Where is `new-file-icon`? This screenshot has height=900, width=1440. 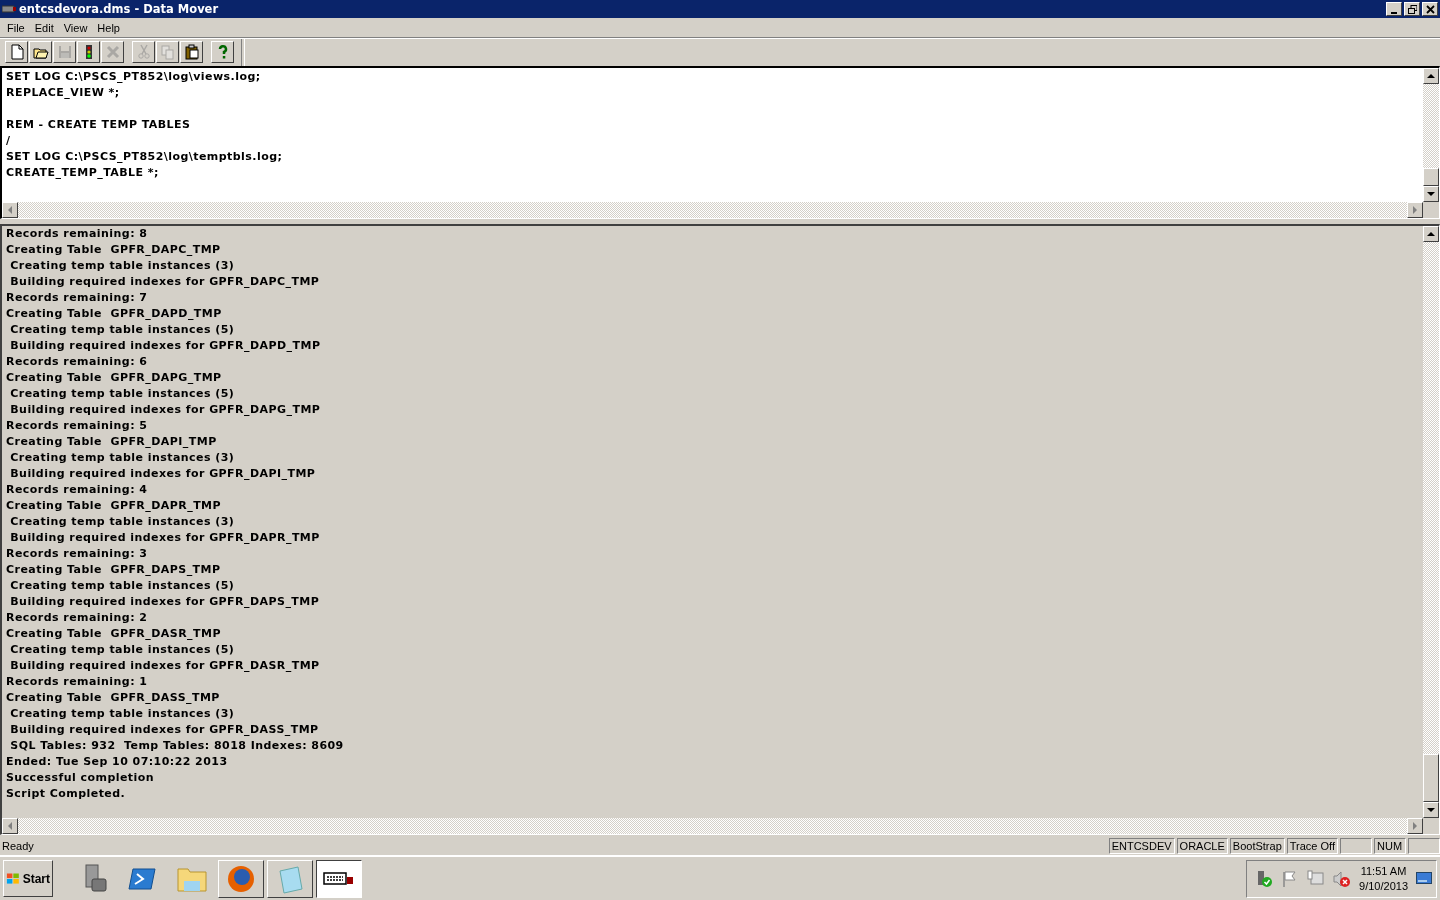 new-file-icon is located at coordinates (16, 52).